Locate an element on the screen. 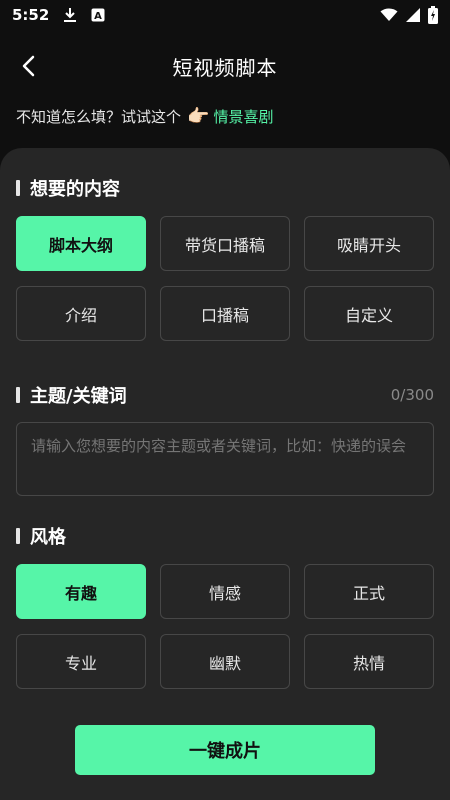 The height and width of the screenshot is (800, 450). wifi-icon is located at coordinates (389, 15).